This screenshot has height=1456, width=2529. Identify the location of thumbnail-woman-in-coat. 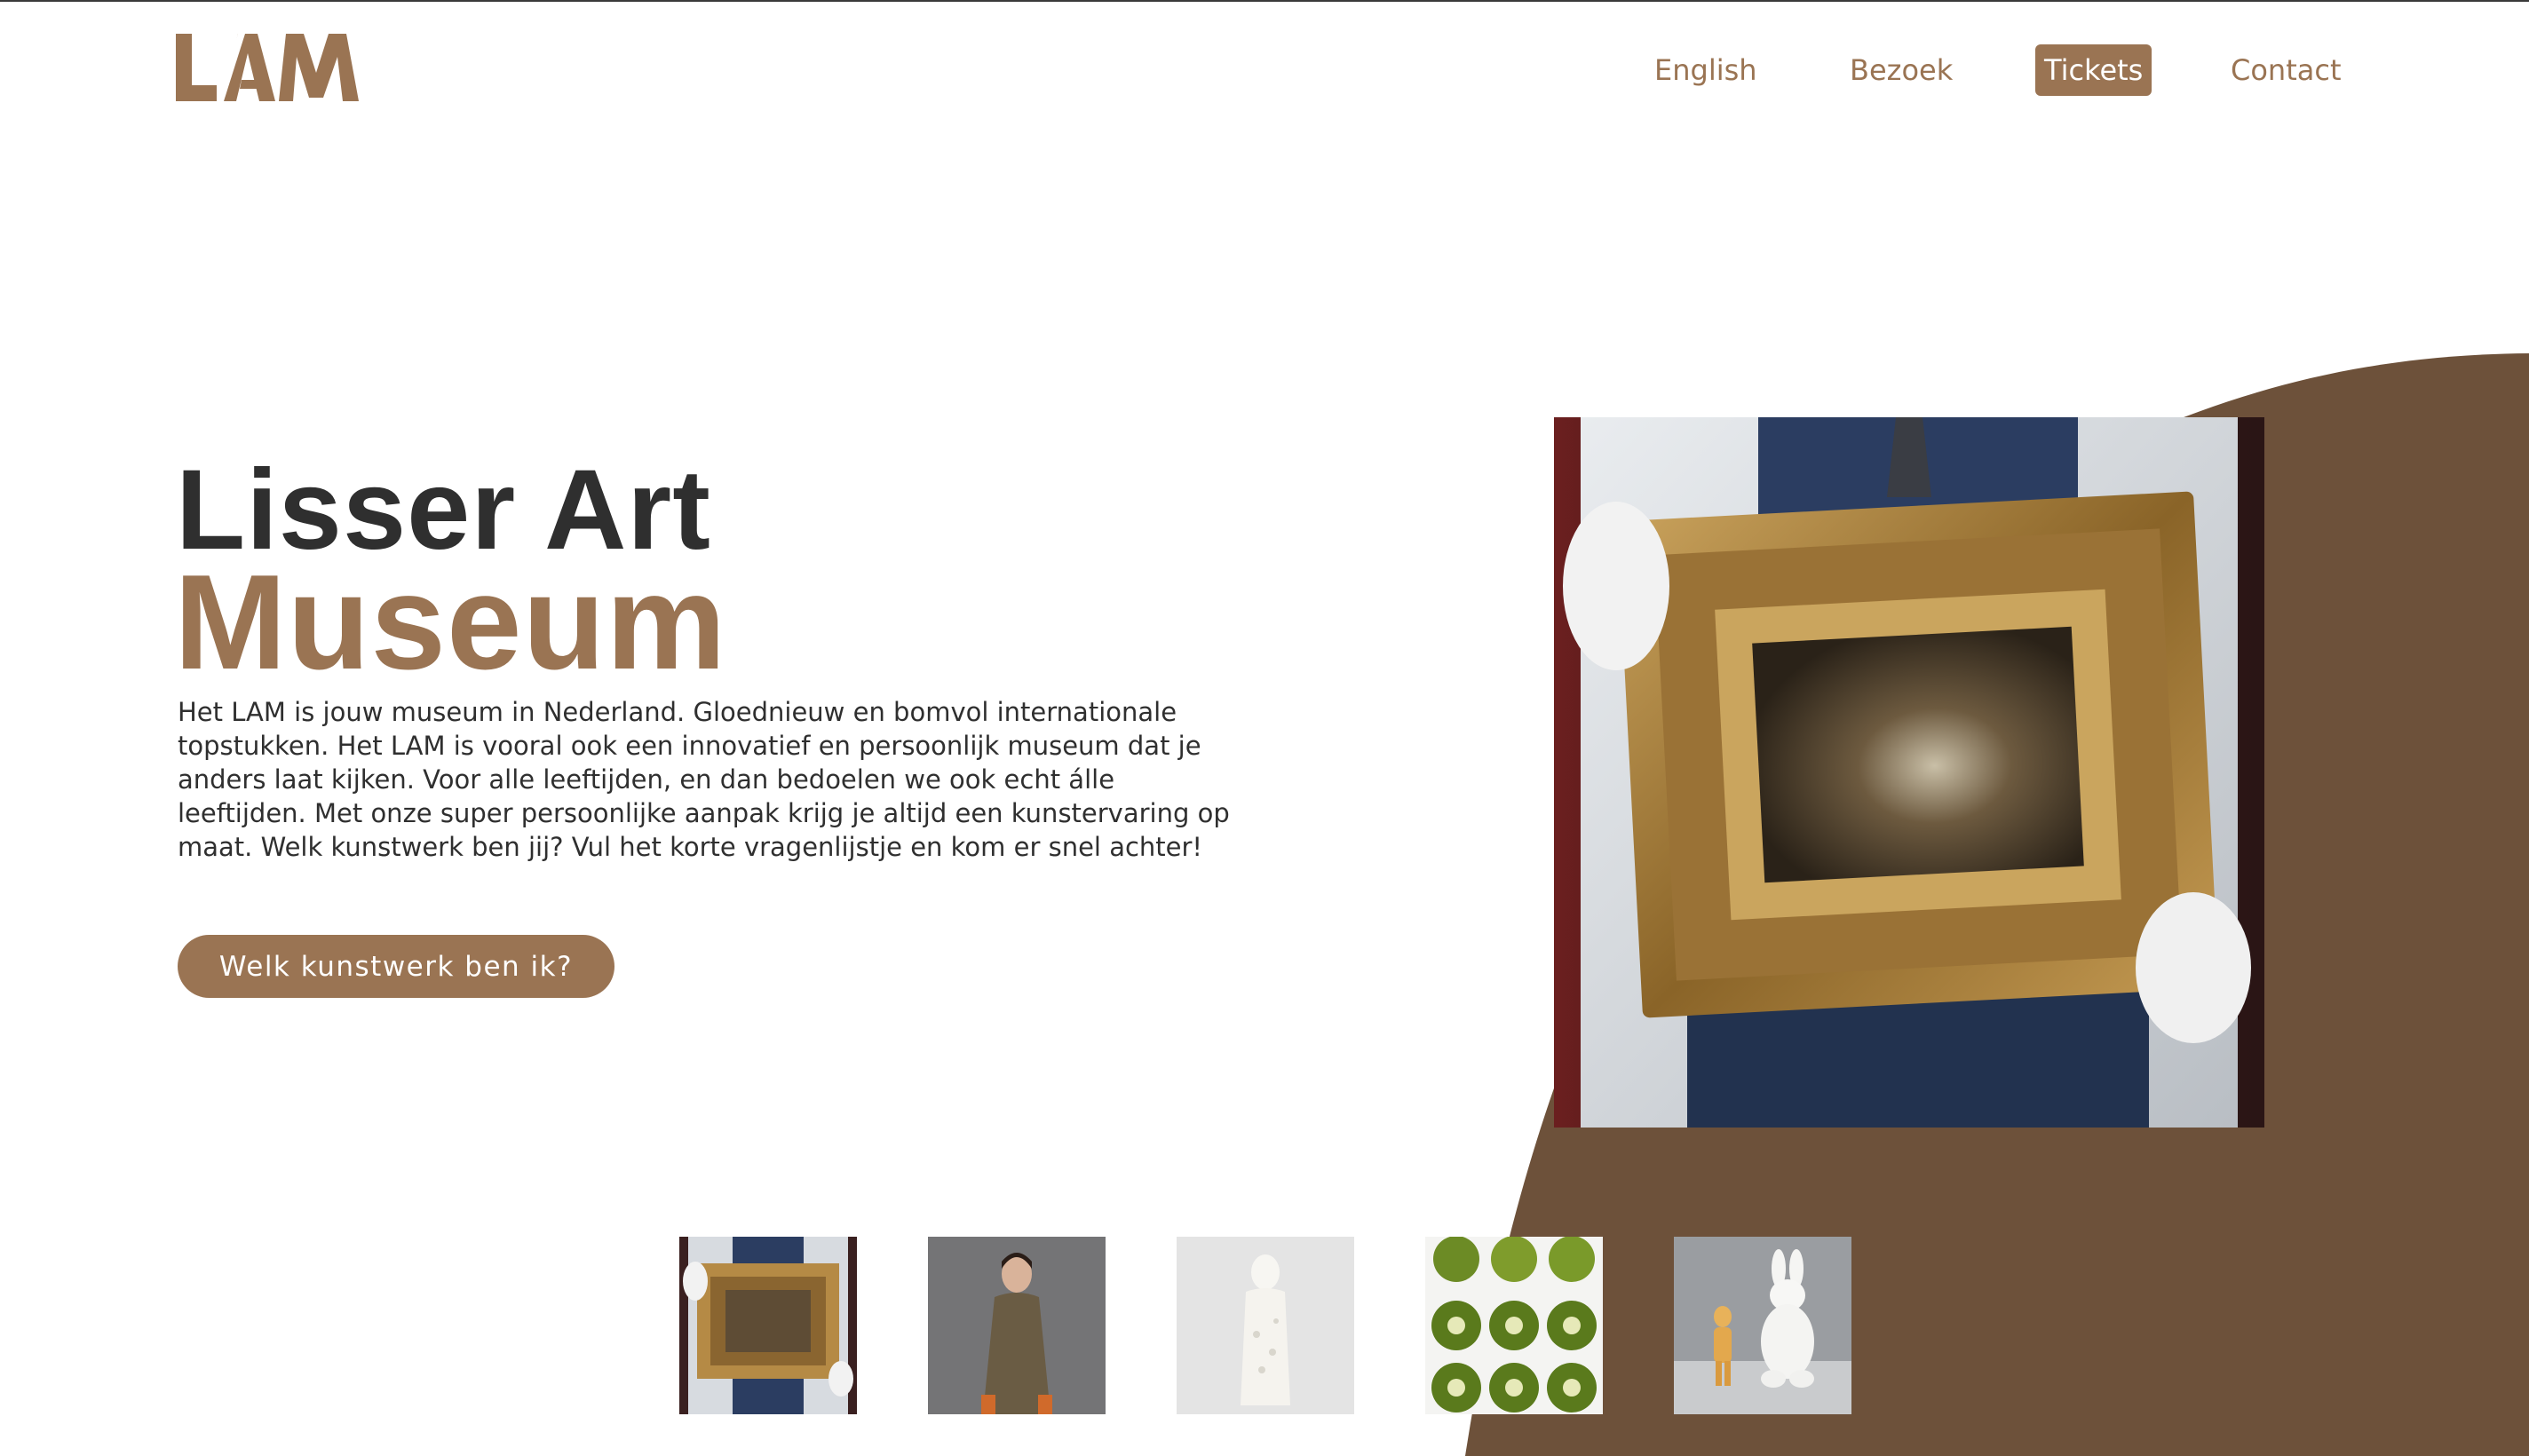
(1017, 1325).